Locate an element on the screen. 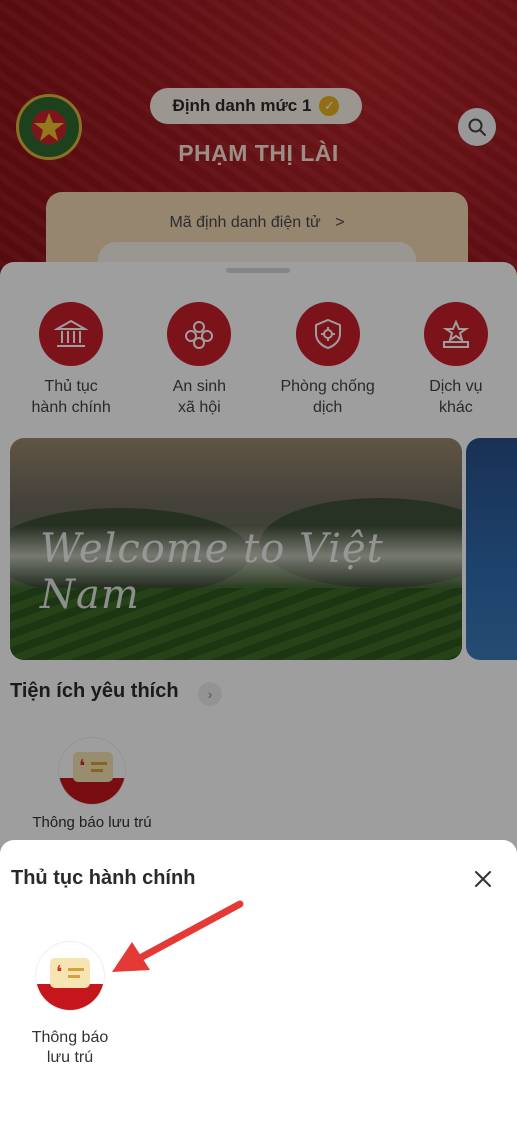  close-button is located at coordinates (483, 879).